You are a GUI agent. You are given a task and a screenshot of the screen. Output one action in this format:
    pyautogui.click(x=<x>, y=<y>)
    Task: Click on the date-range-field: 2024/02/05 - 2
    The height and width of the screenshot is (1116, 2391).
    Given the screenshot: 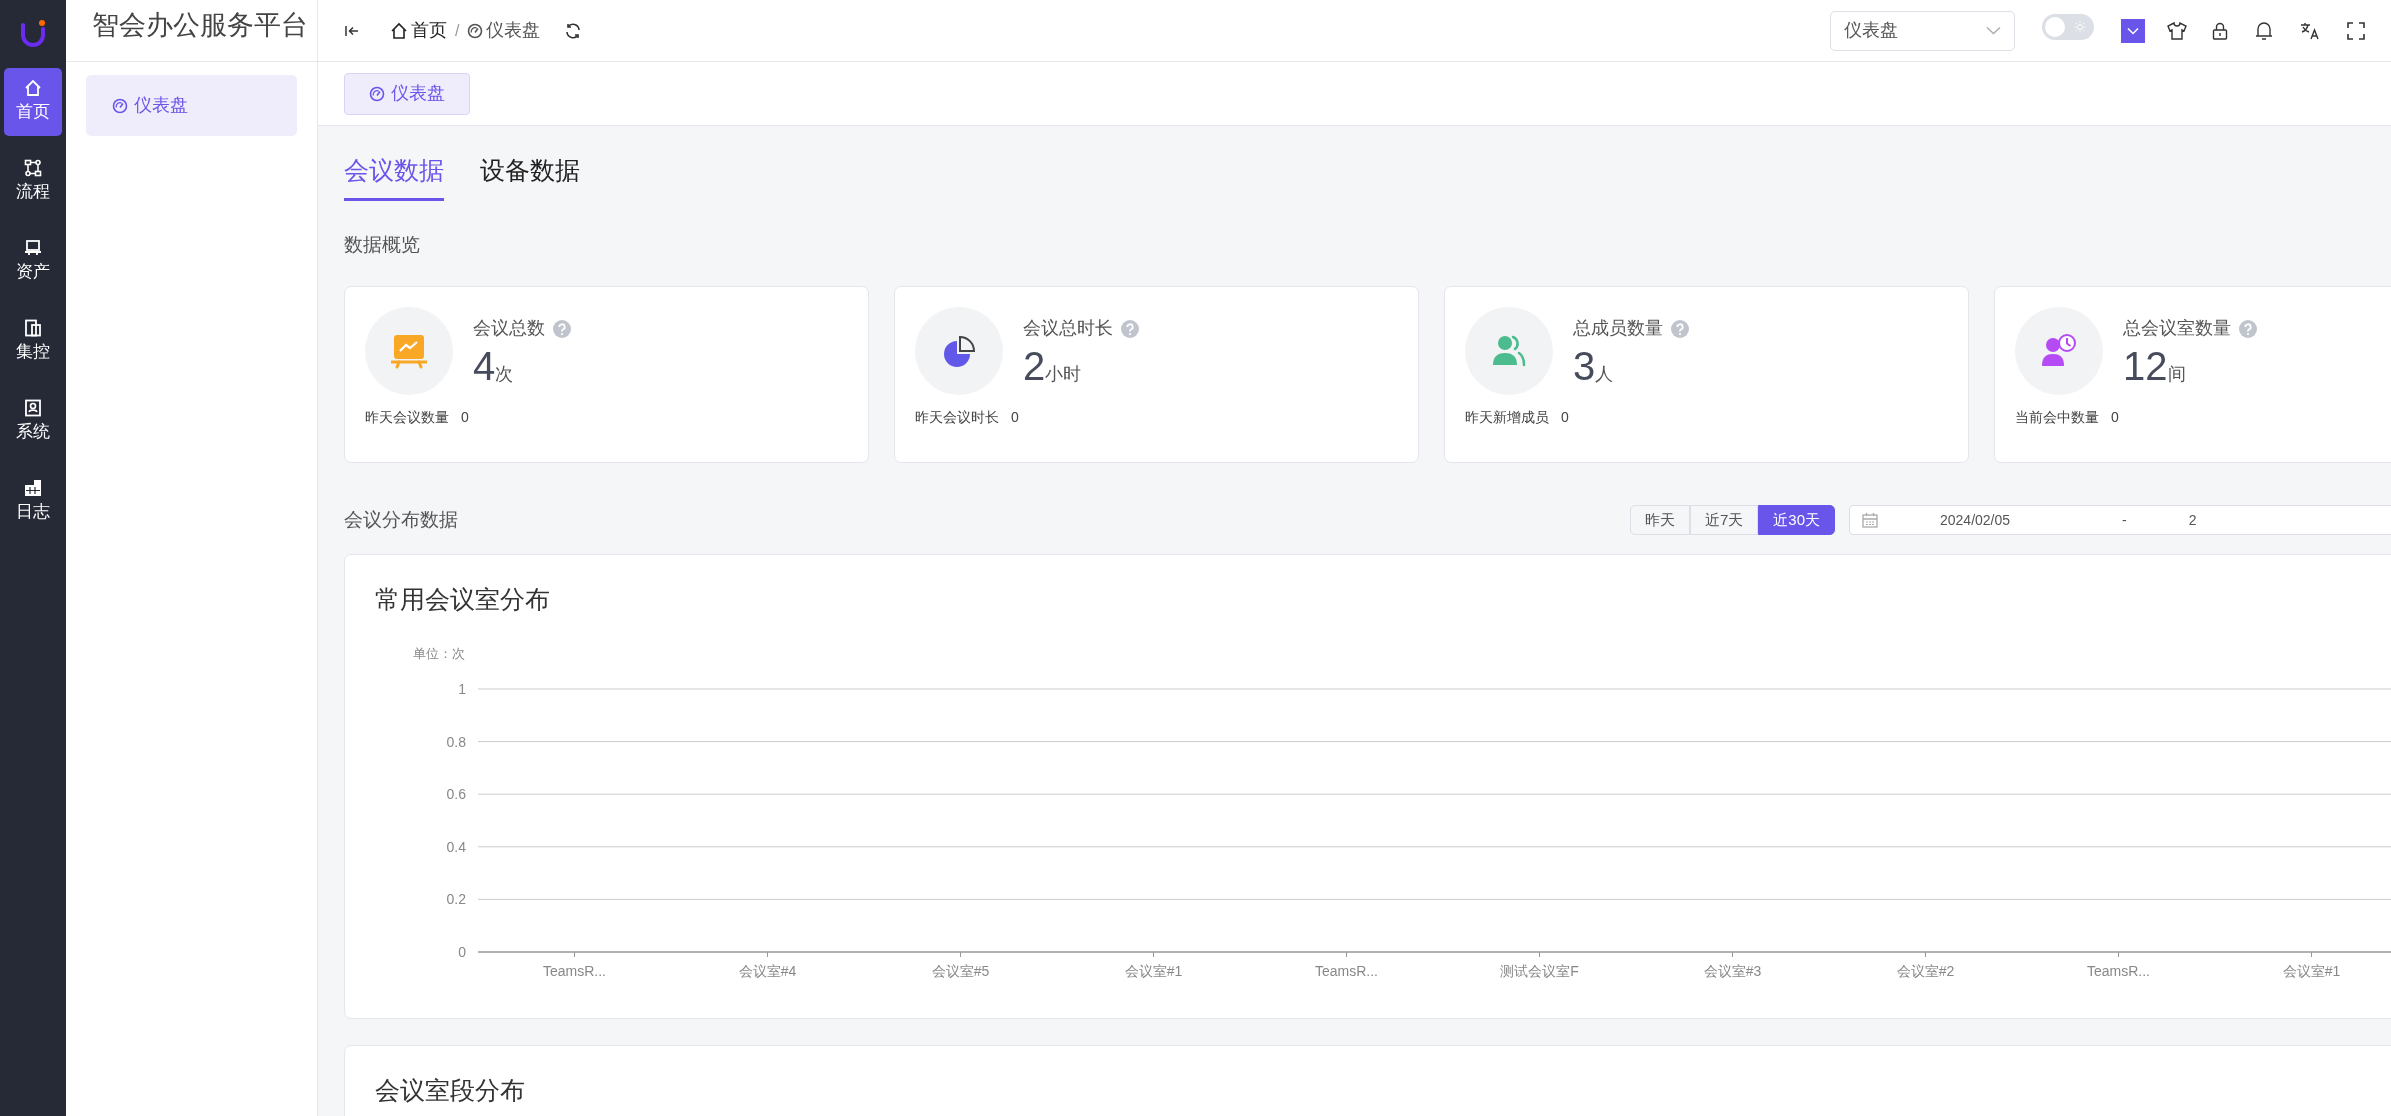 What is the action you would take?
    pyautogui.click(x=2120, y=520)
    